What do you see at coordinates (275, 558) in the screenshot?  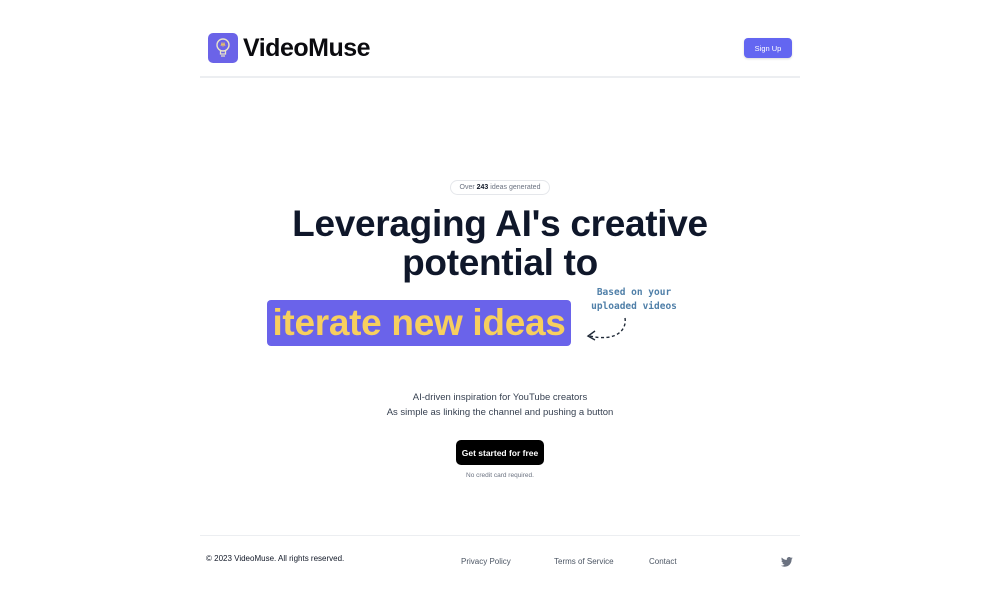 I see `copyright-text: © 2023 VideoMuse. All rights reserved.` at bounding box center [275, 558].